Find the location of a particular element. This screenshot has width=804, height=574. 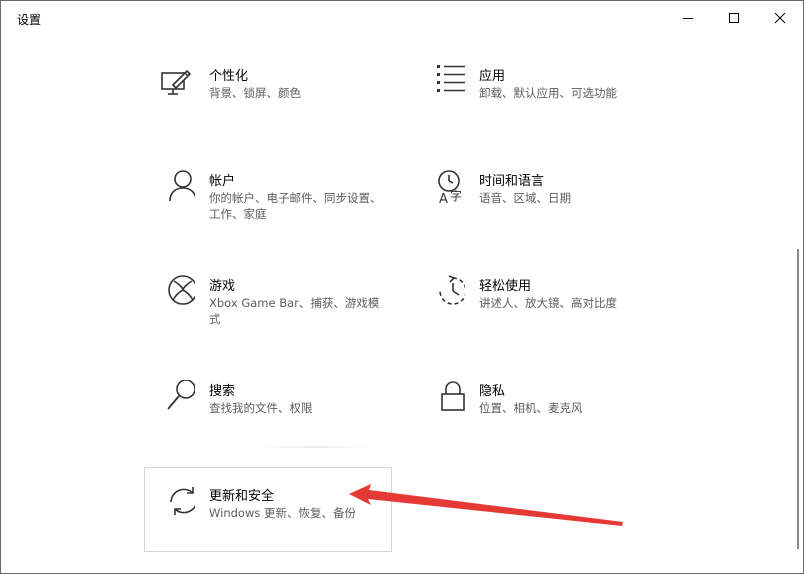

scrollbar is located at coordinates (798, 399).